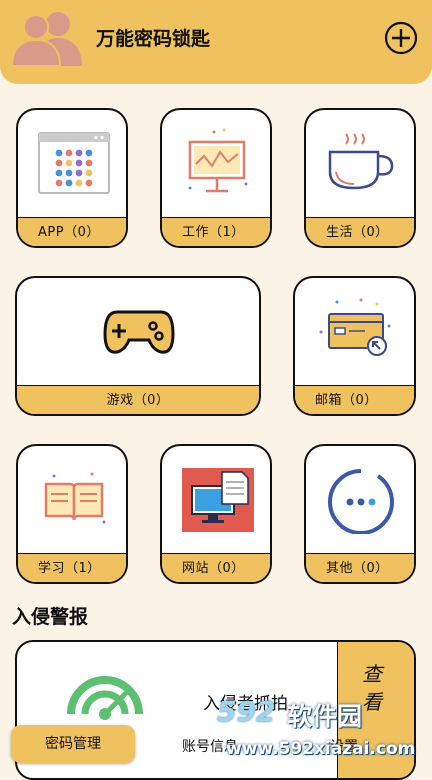 The width and height of the screenshot is (432, 780). Describe the element at coordinates (213, 568) in the screenshot. I see `category-label: 网站（0）` at that location.